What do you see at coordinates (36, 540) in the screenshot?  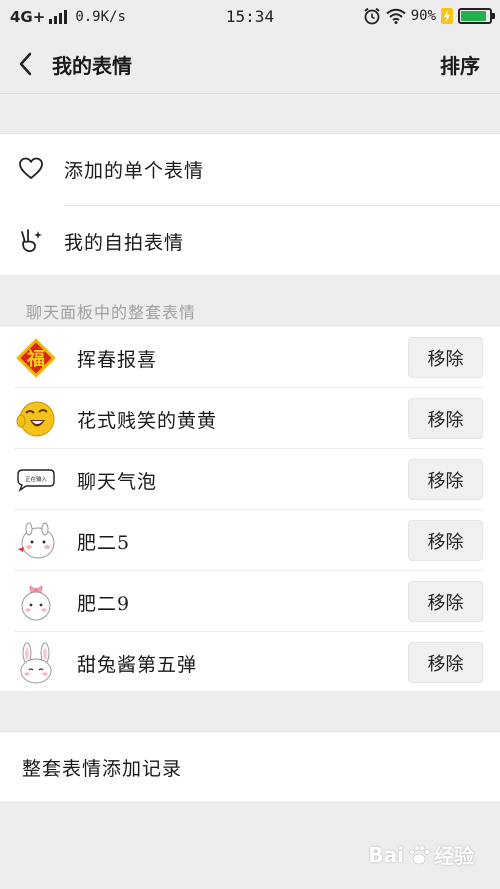 I see `bunny-sticker-icon` at bounding box center [36, 540].